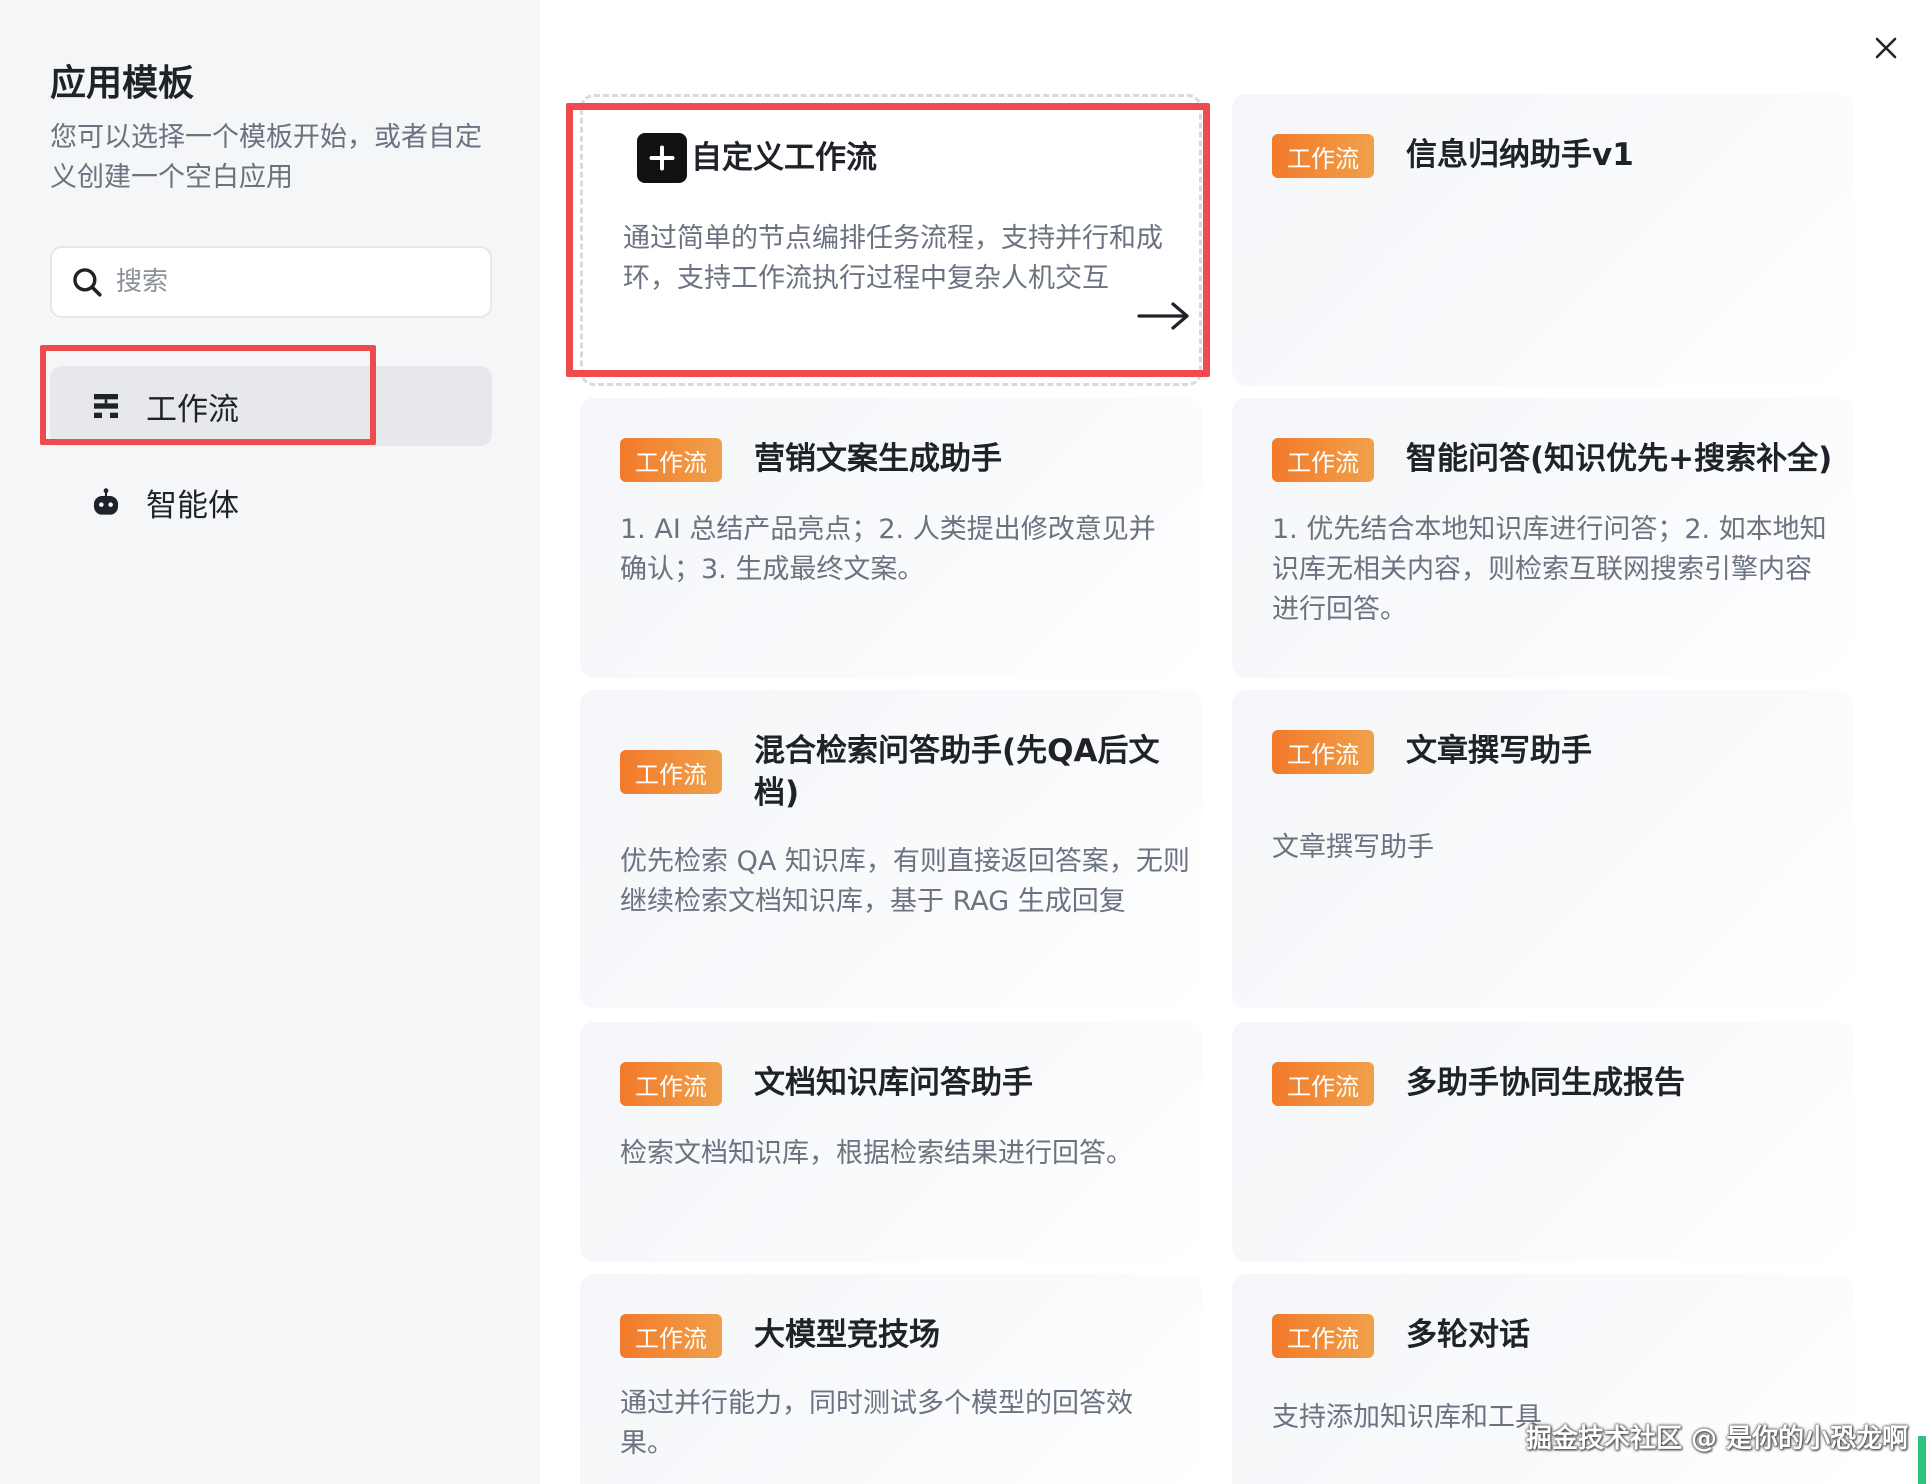 This screenshot has width=1926, height=1484. What do you see at coordinates (87, 282) in the screenshot?
I see `search-icon` at bounding box center [87, 282].